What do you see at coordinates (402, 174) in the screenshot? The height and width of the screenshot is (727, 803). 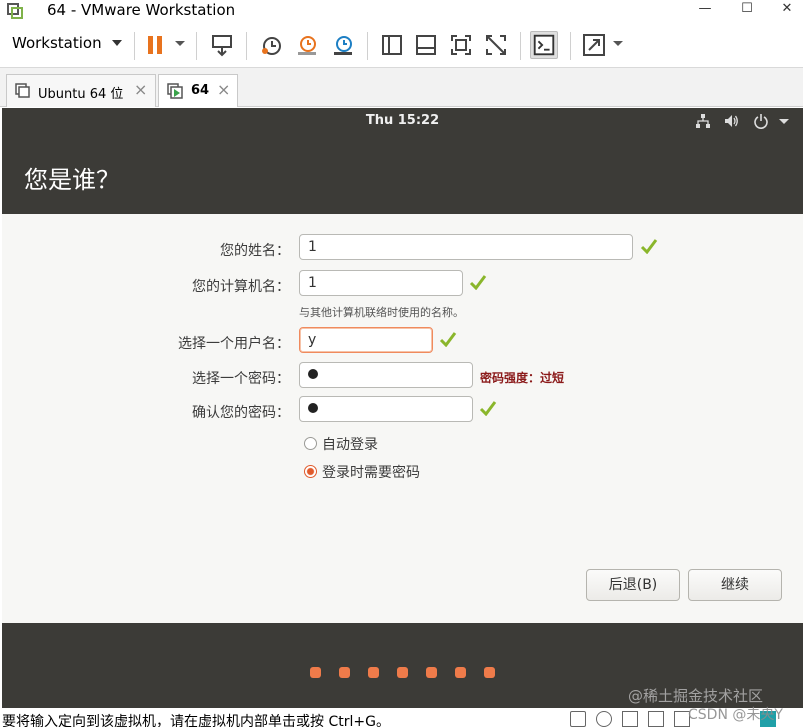 I see `installer-header: 您是谁？` at bounding box center [402, 174].